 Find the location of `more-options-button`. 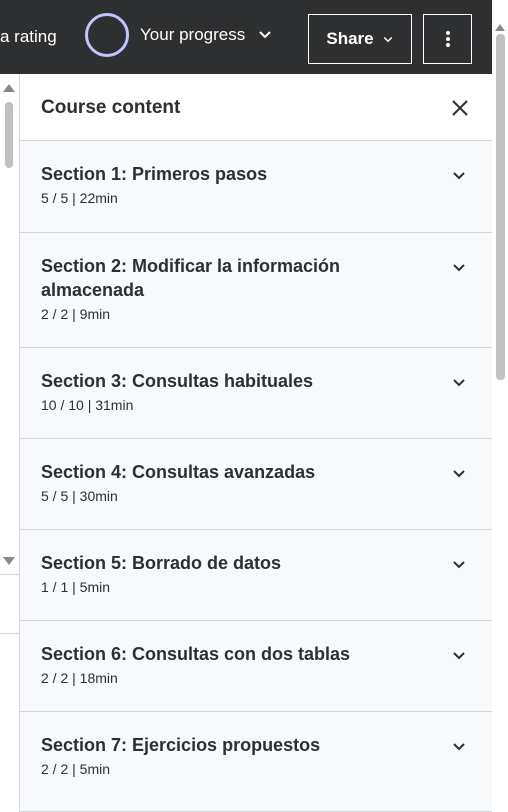

more-options-button is located at coordinates (447, 39).